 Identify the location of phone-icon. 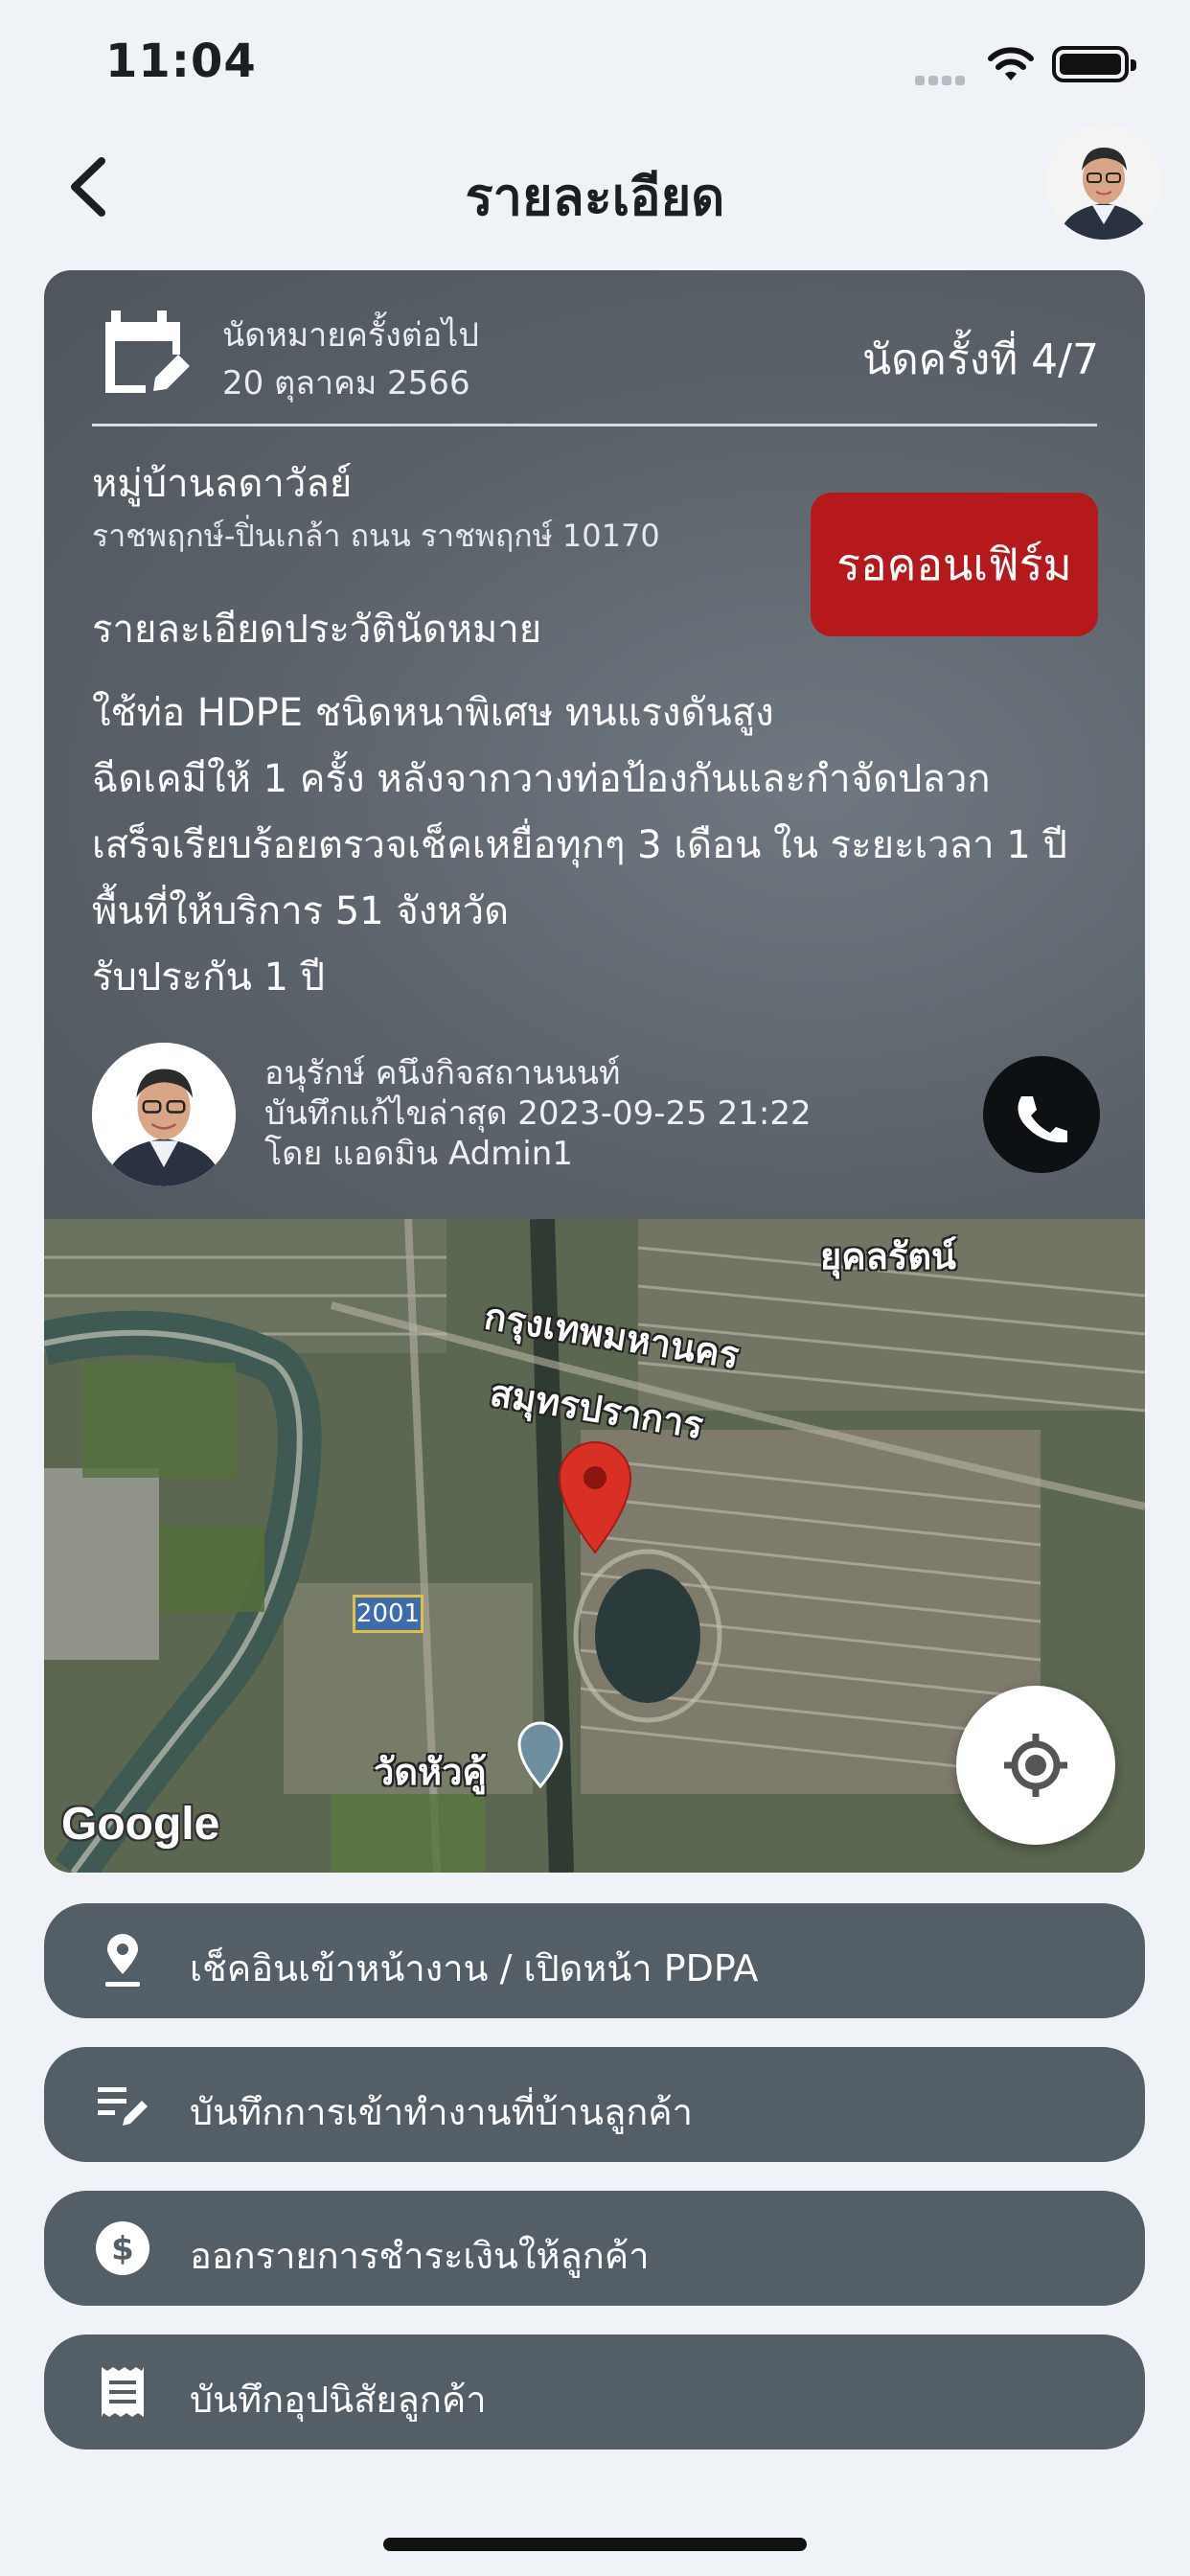
(1042, 1119).